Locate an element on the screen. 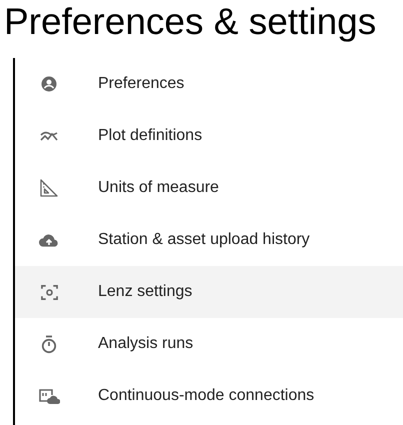  camera-focus-icon is located at coordinates (49, 292).